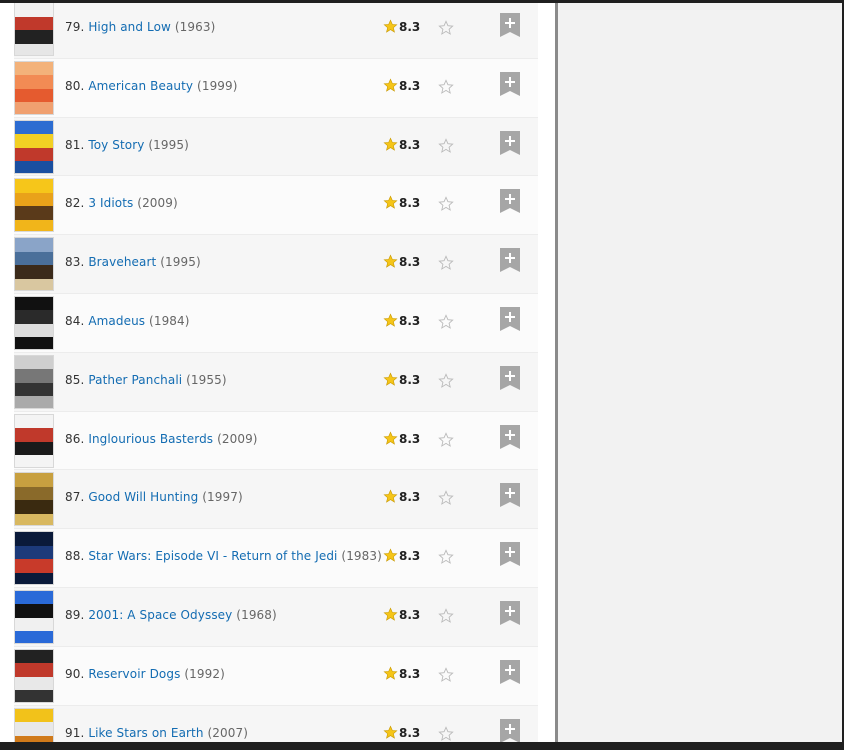 The image size is (844, 750). I want to click on movie-title-link: Good Will Hunting, so click(143, 497).